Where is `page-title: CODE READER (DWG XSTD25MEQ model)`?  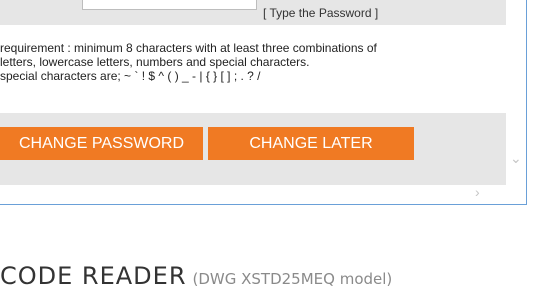
page-title: CODE READER (DWG XSTD25MEQ model) is located at coordinates (196, 276).